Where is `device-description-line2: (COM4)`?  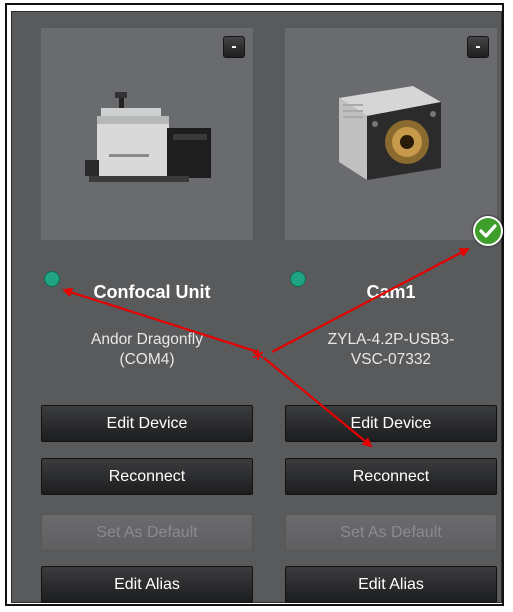 device-description-line2: (COM4) is located at coordinates (147, 359).